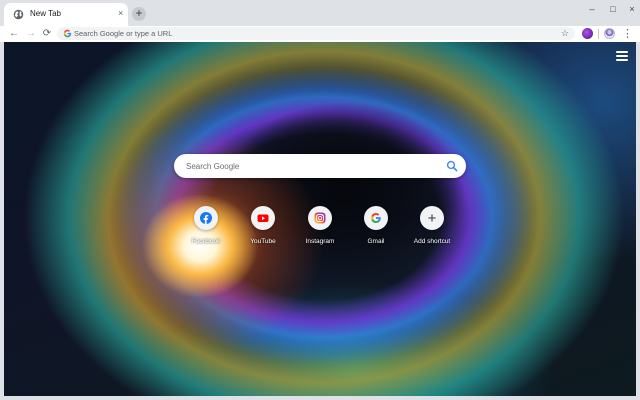 Image resolution: width=640 pixels, height=400 pixels. I want to click on tab-close-icon: ×, so click(120, 13).